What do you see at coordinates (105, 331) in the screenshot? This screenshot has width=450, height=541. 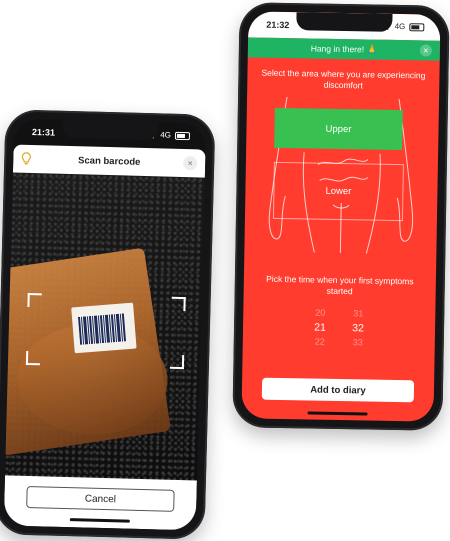 I see `scan-target-frame` at bounding box center [105, 331].